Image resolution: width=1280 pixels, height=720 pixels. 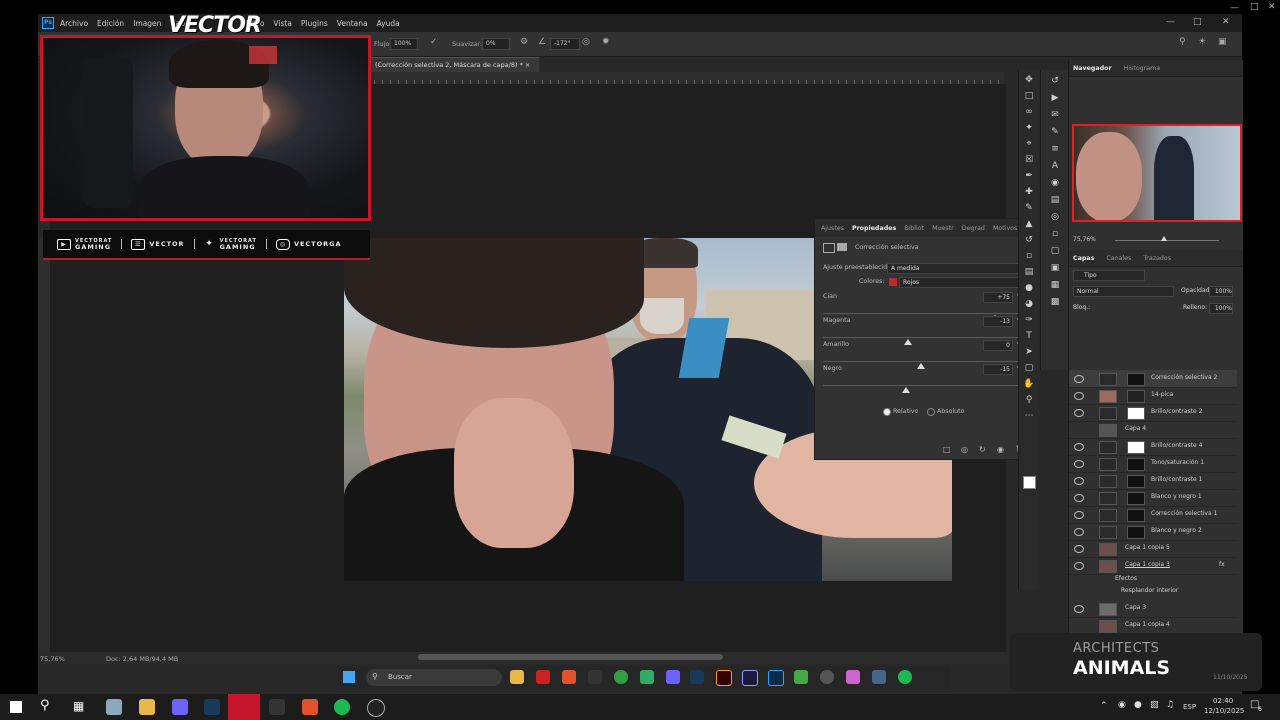 I want to click on dodge-tool-icon: ◕, so click(x=1029, y=304).